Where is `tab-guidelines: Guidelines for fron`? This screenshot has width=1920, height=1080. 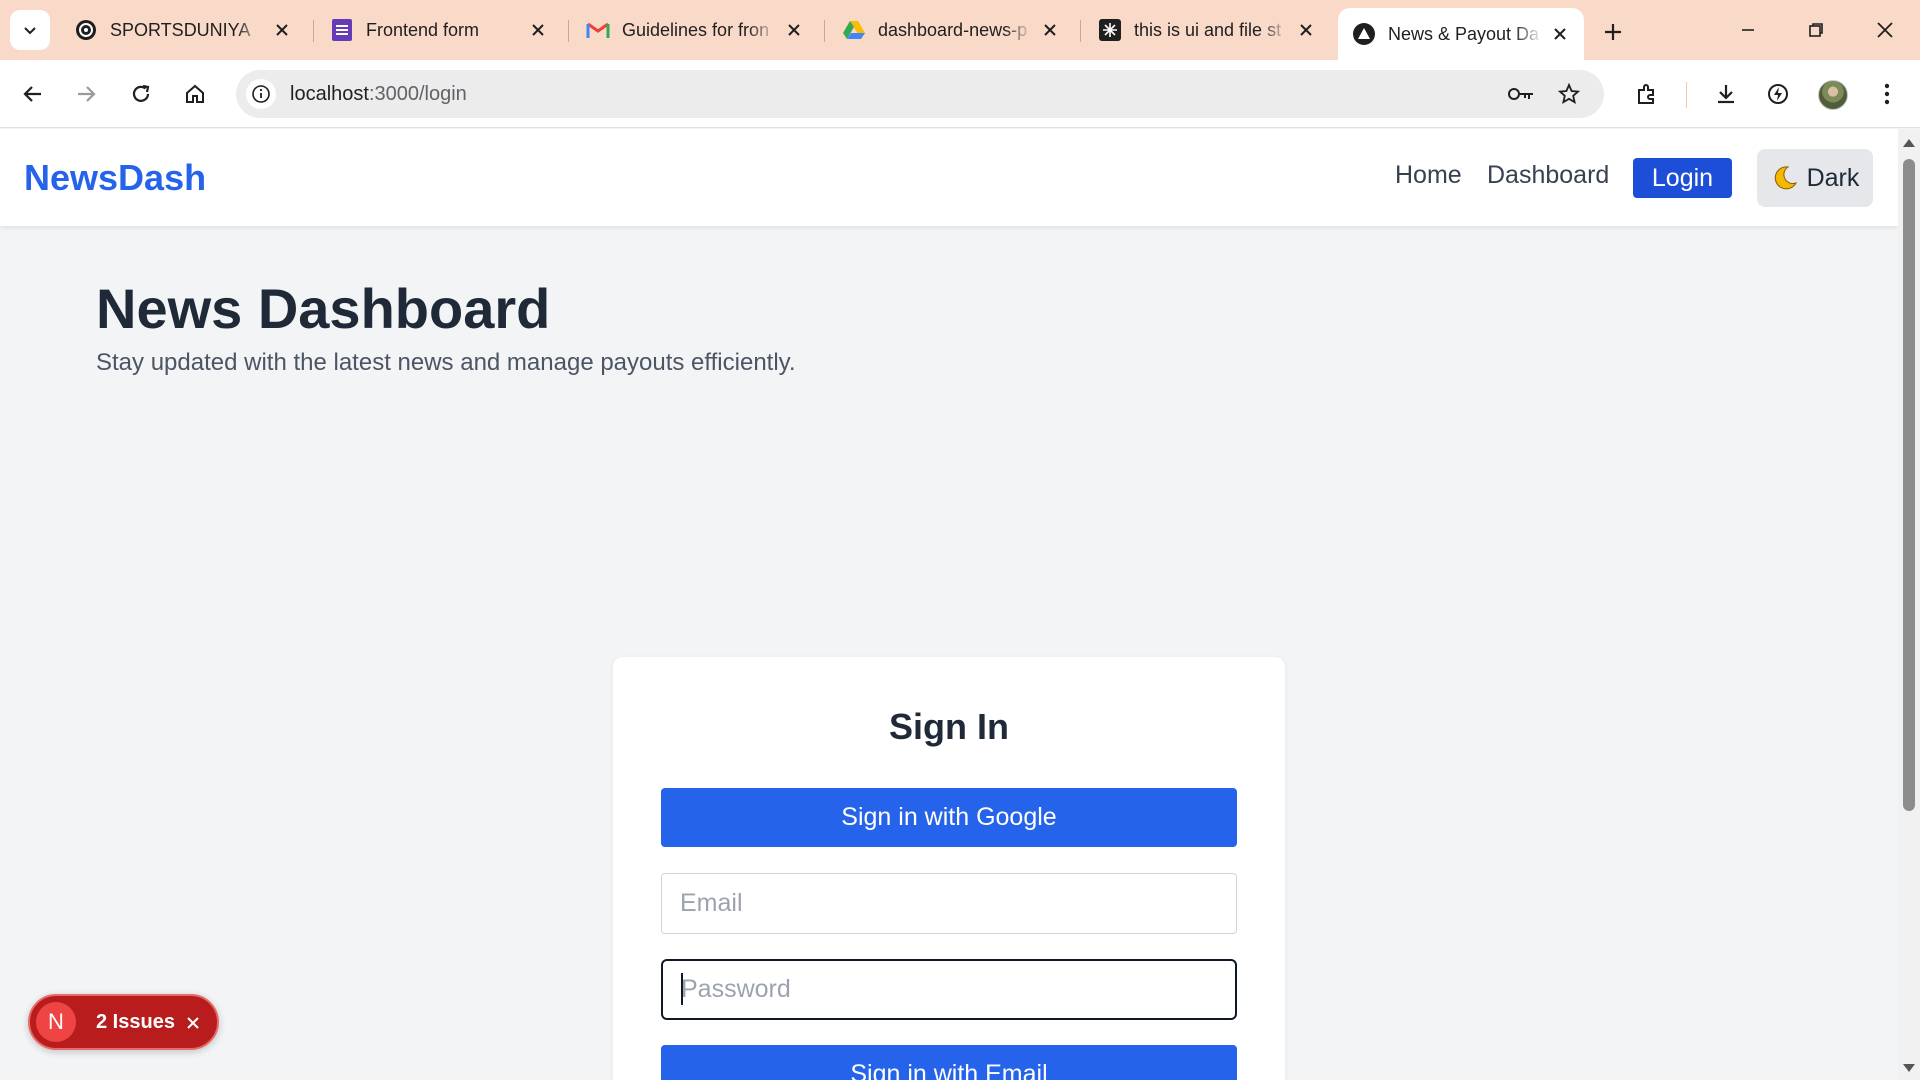
tab-guidelines: Guidelines for fron is located at coordinates (695, 30).